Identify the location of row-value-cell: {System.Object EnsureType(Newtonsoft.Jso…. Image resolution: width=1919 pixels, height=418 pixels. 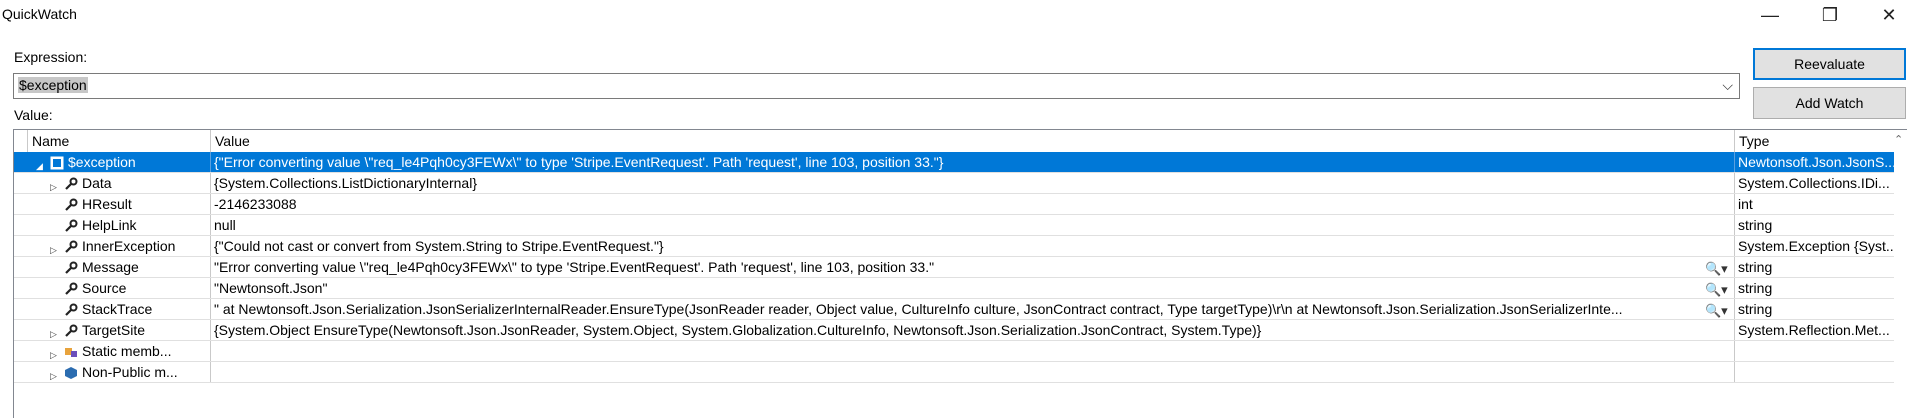
(973, 330).